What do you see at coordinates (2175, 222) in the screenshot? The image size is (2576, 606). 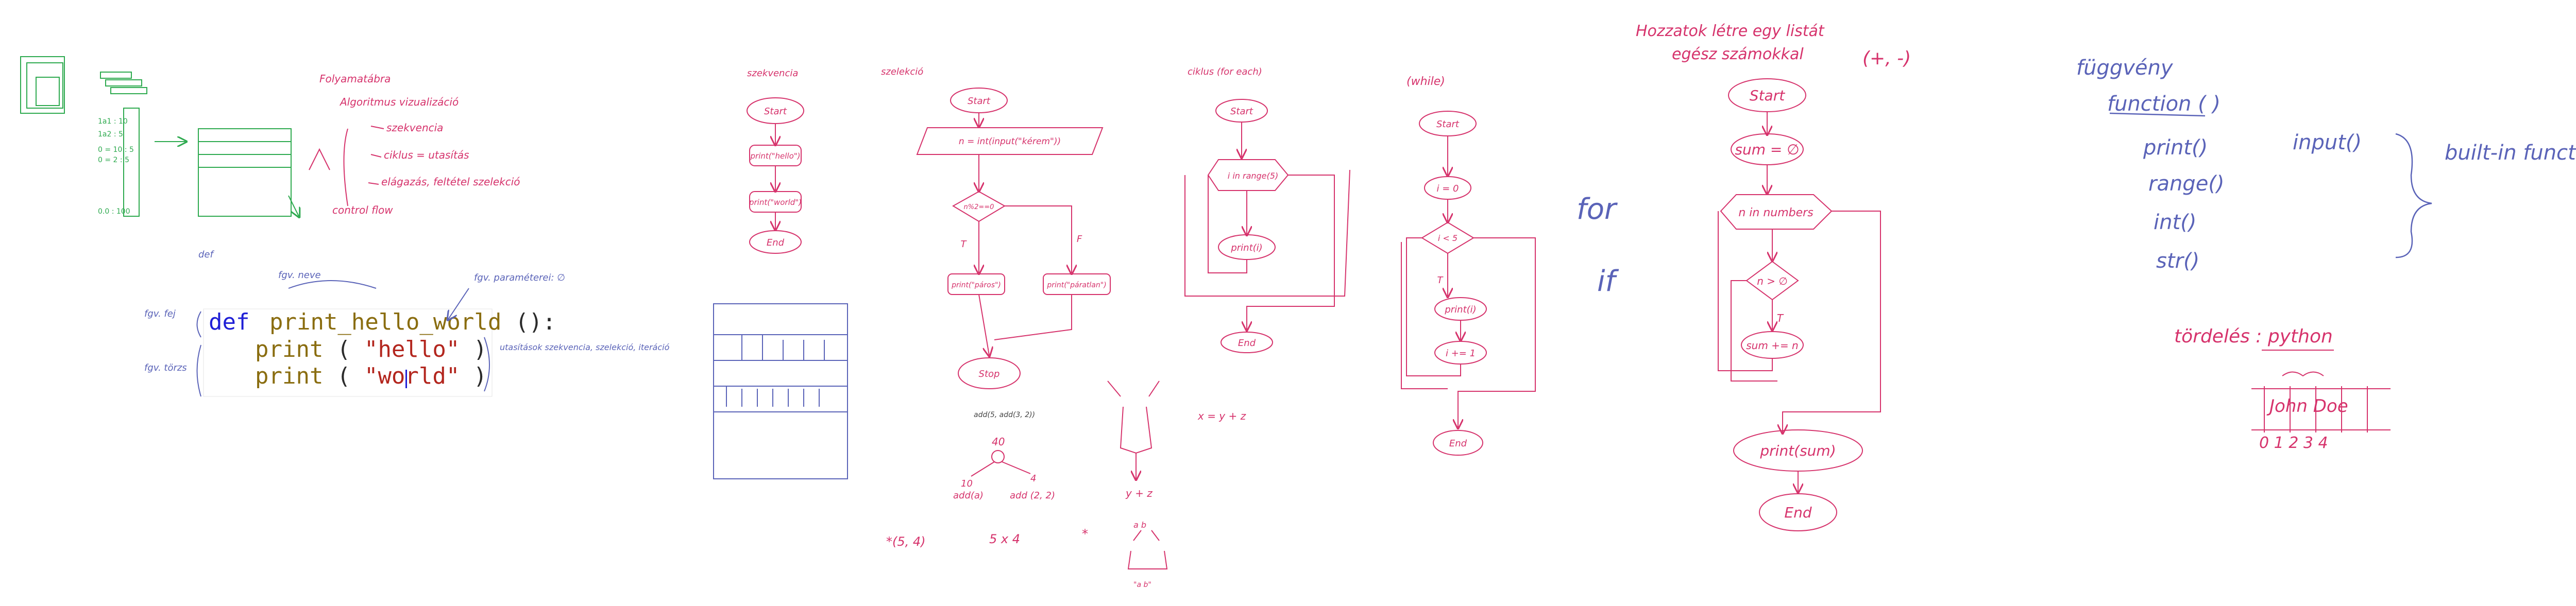 I see `fn-int: int()` at bounding box center [2175, 222].